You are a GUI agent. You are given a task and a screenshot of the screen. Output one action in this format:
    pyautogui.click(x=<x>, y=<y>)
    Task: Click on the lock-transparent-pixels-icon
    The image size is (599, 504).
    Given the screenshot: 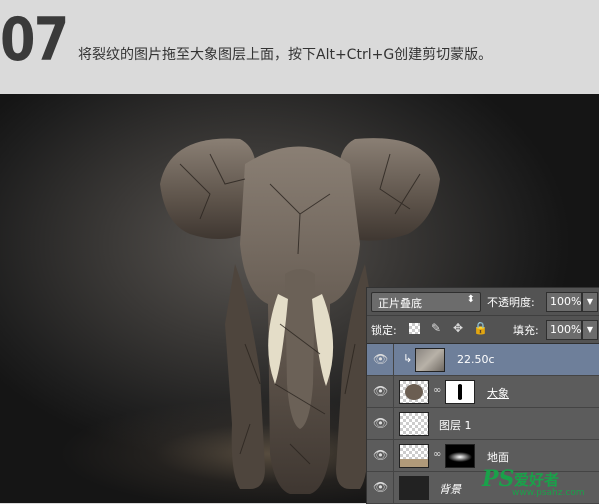 What is the action you would take?
    pyautogui.click(x=414, y=328)
    